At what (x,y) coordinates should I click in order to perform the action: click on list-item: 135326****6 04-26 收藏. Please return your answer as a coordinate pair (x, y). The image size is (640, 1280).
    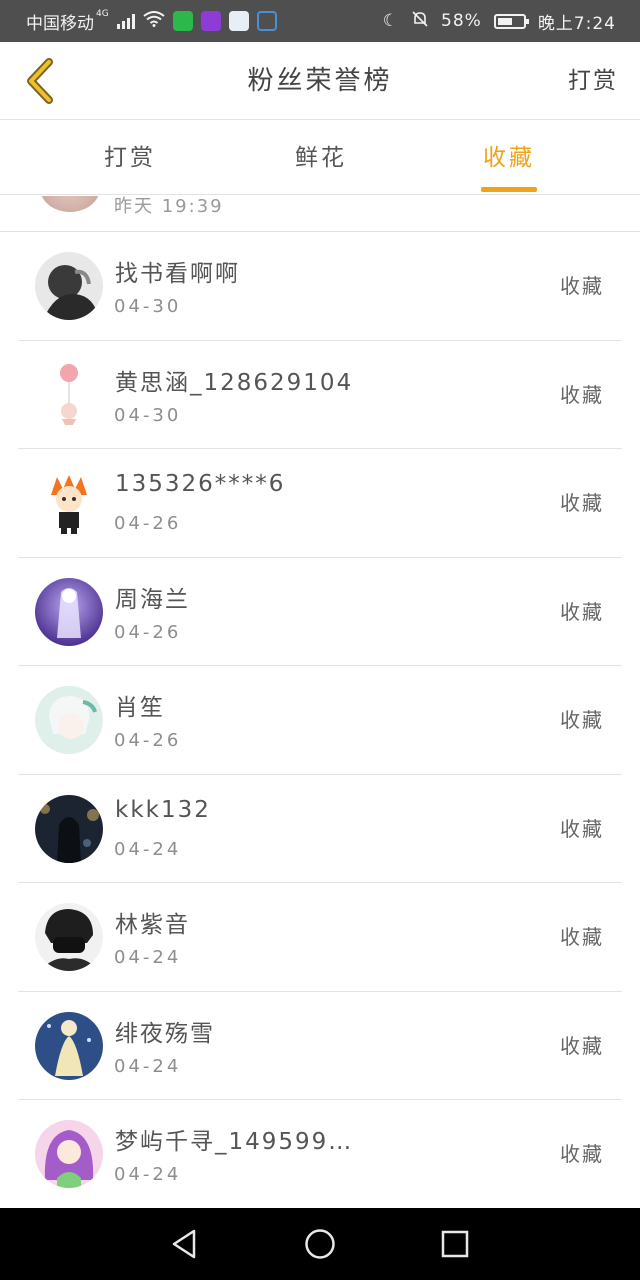
    Looking at the image, I should click on (320, 503).